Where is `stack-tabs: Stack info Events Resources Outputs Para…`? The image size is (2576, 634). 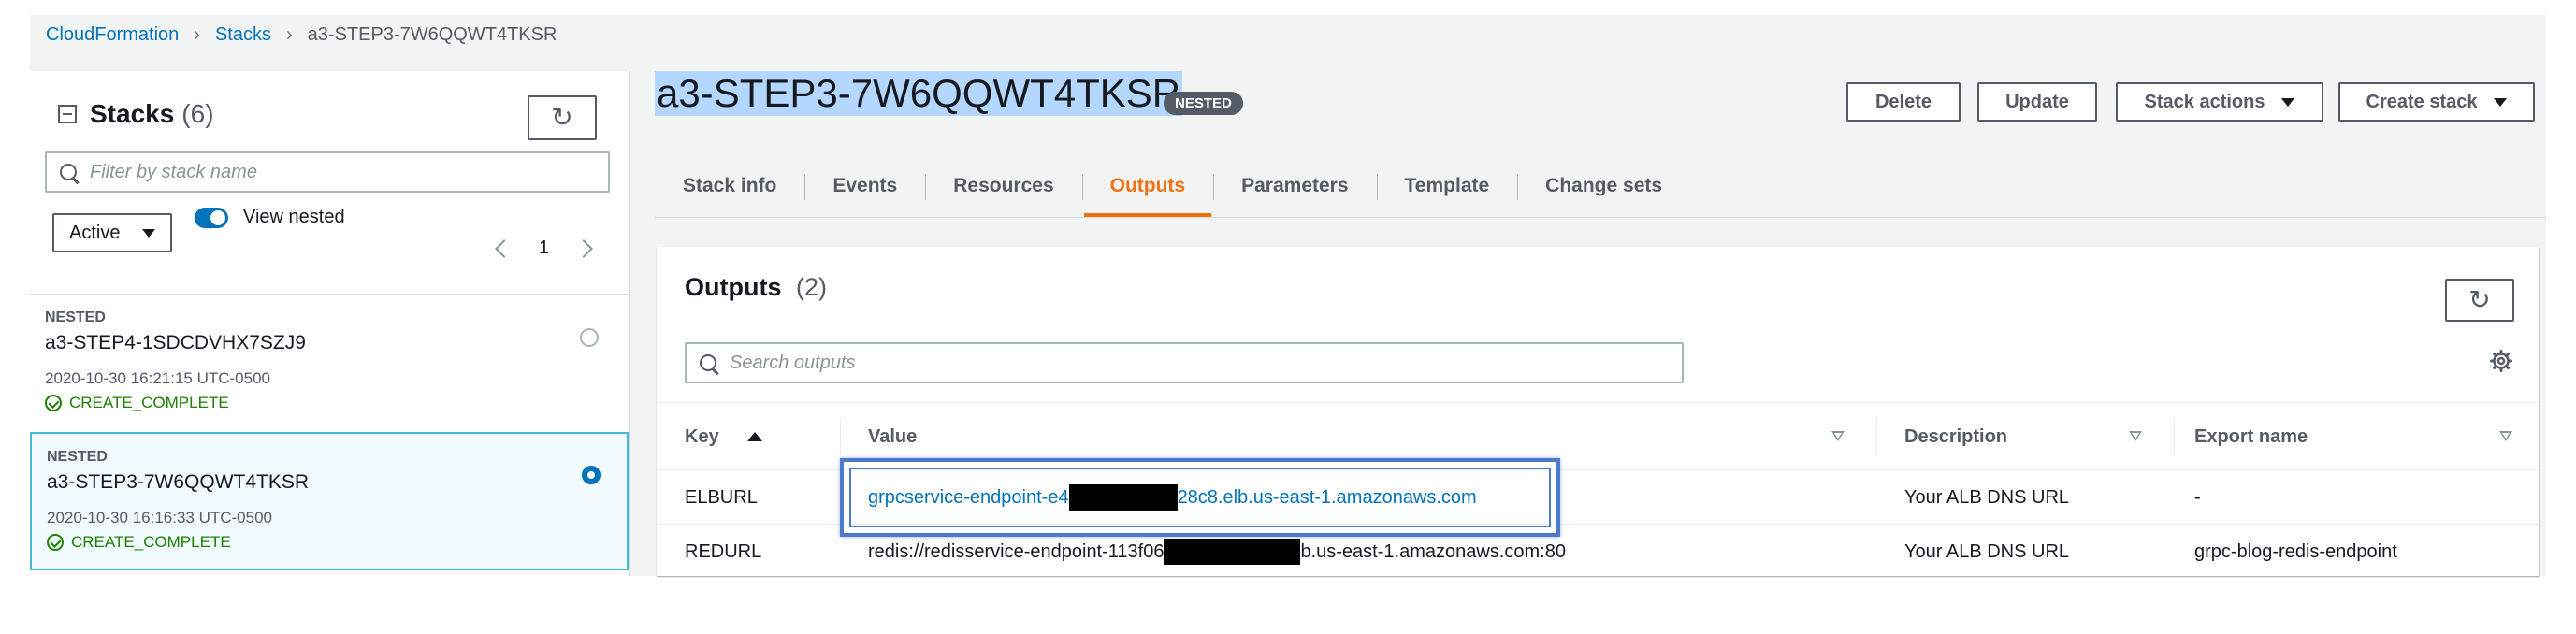 stack-tabs: Stack info Events Resources Outputs Para… is located at coordinates (1172, 186).